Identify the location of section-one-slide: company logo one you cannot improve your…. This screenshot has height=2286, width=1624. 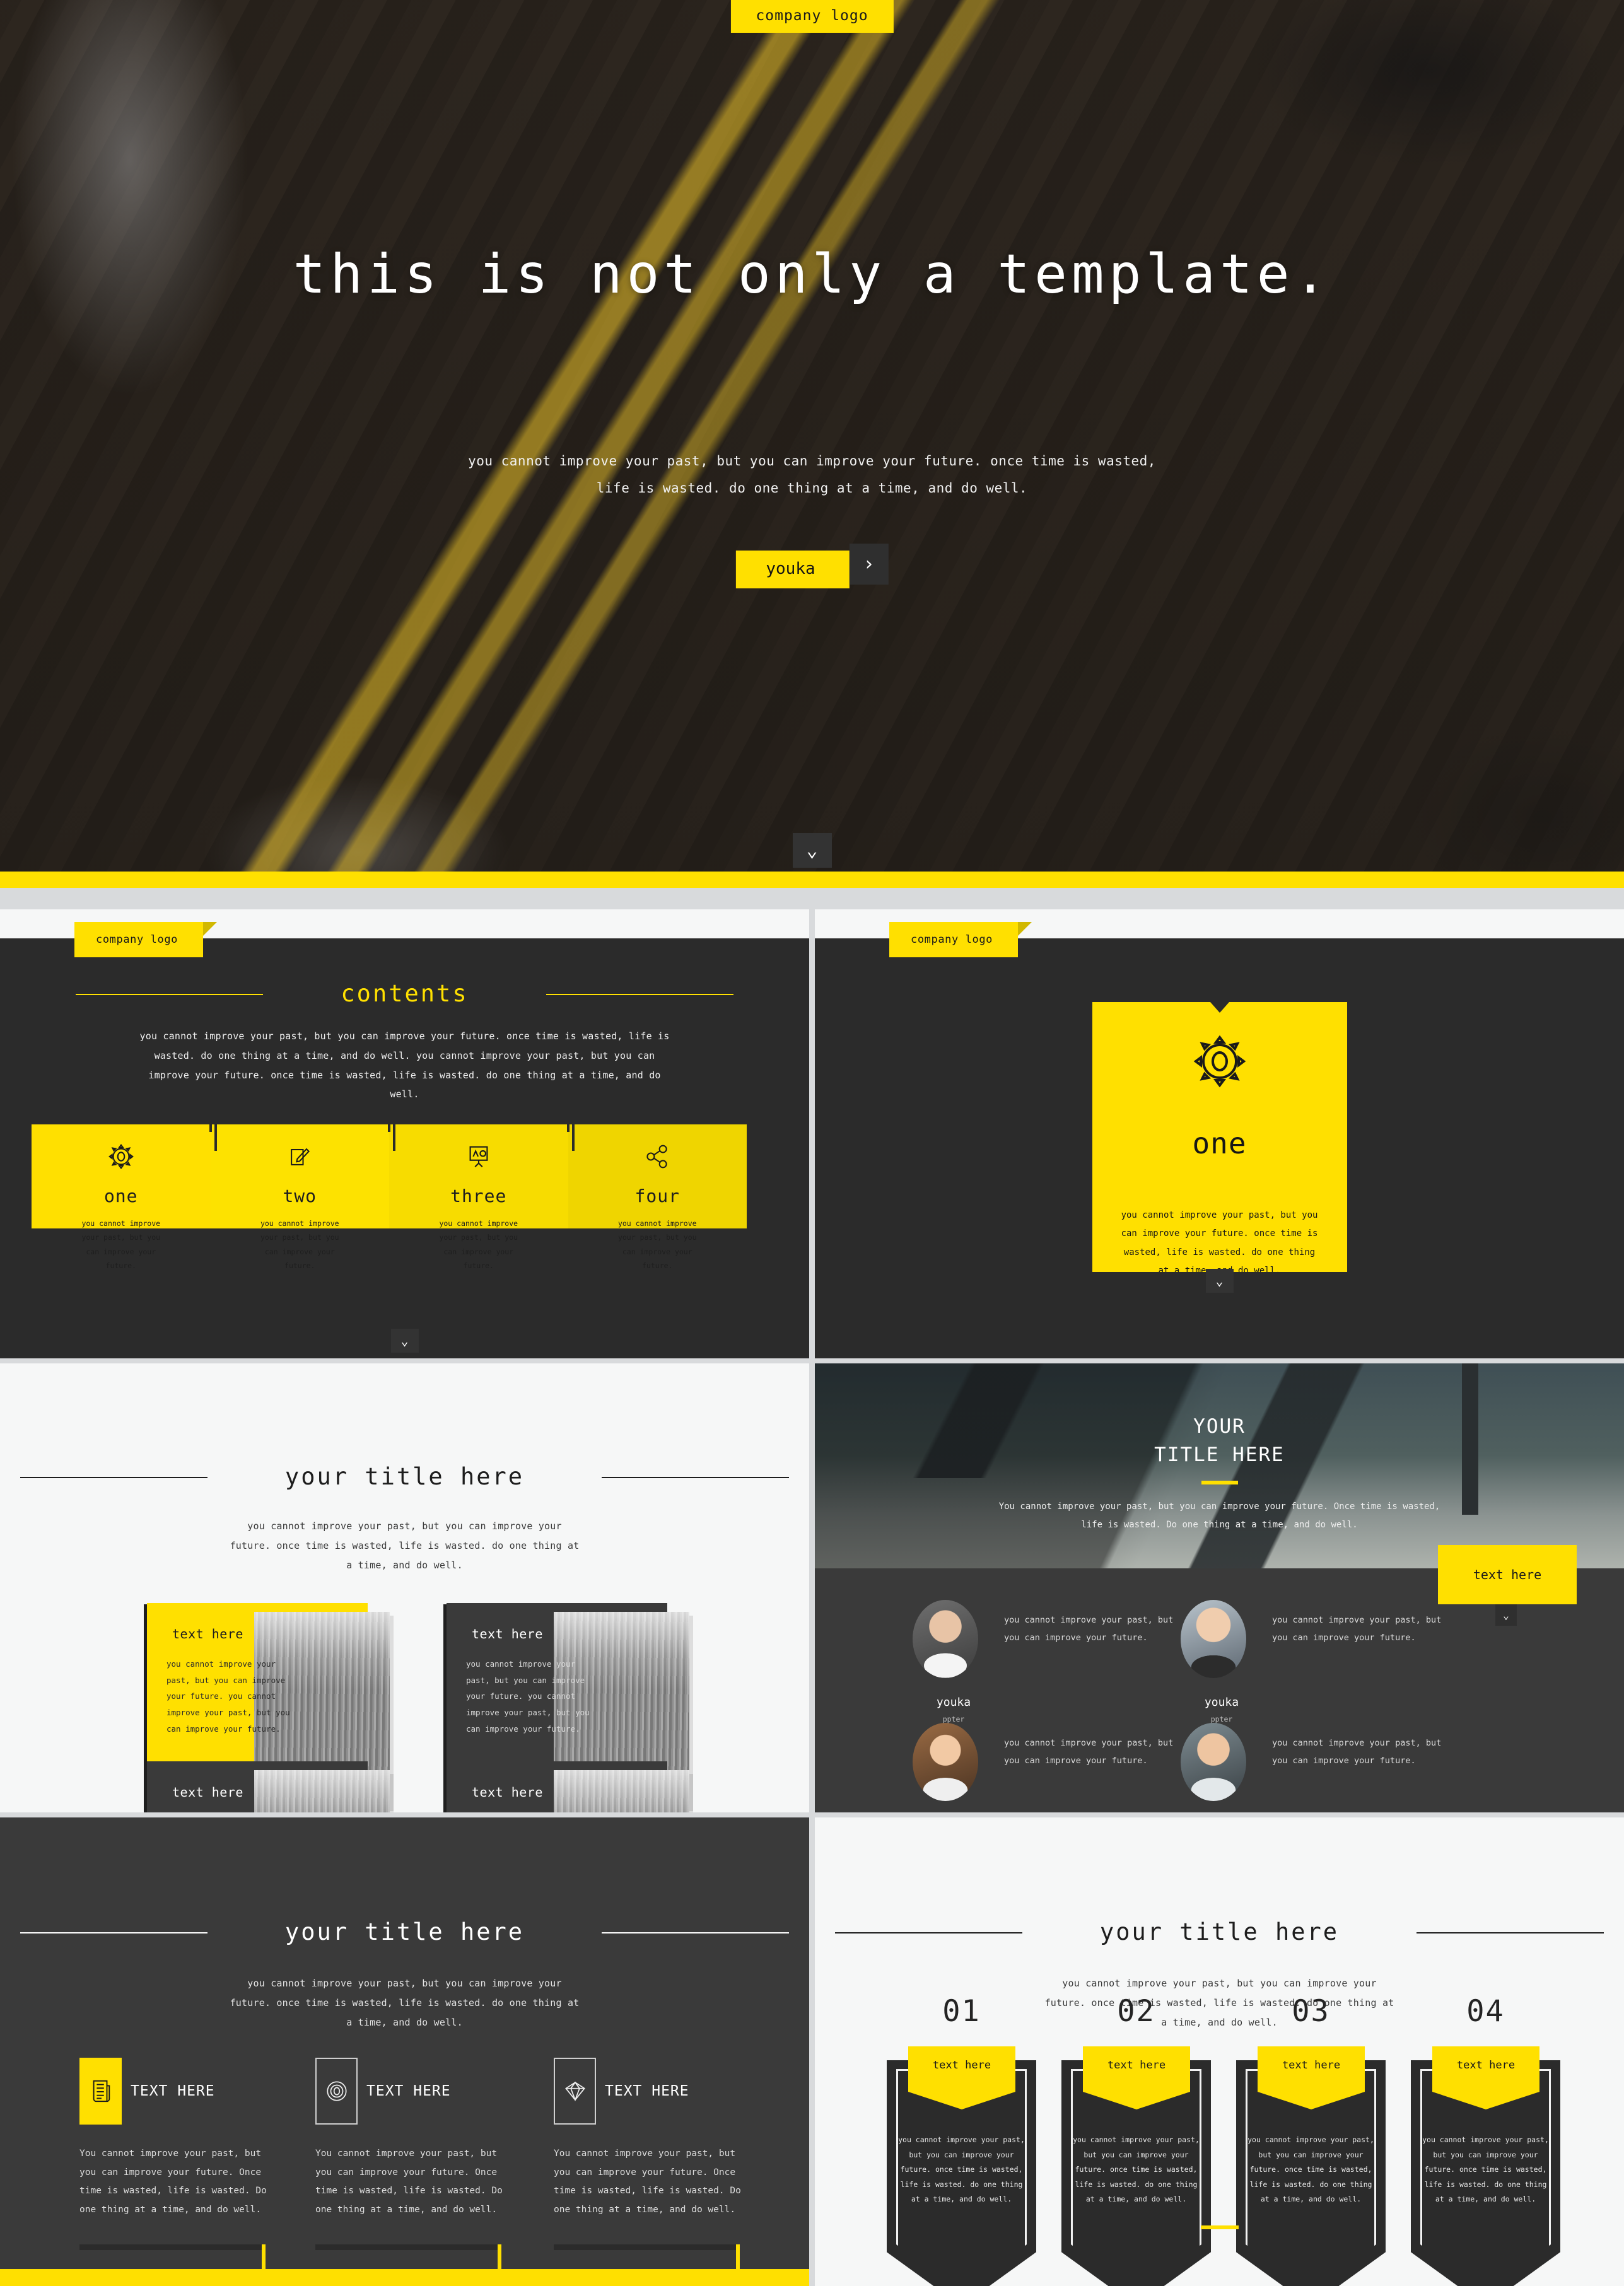
(1220, 1133).